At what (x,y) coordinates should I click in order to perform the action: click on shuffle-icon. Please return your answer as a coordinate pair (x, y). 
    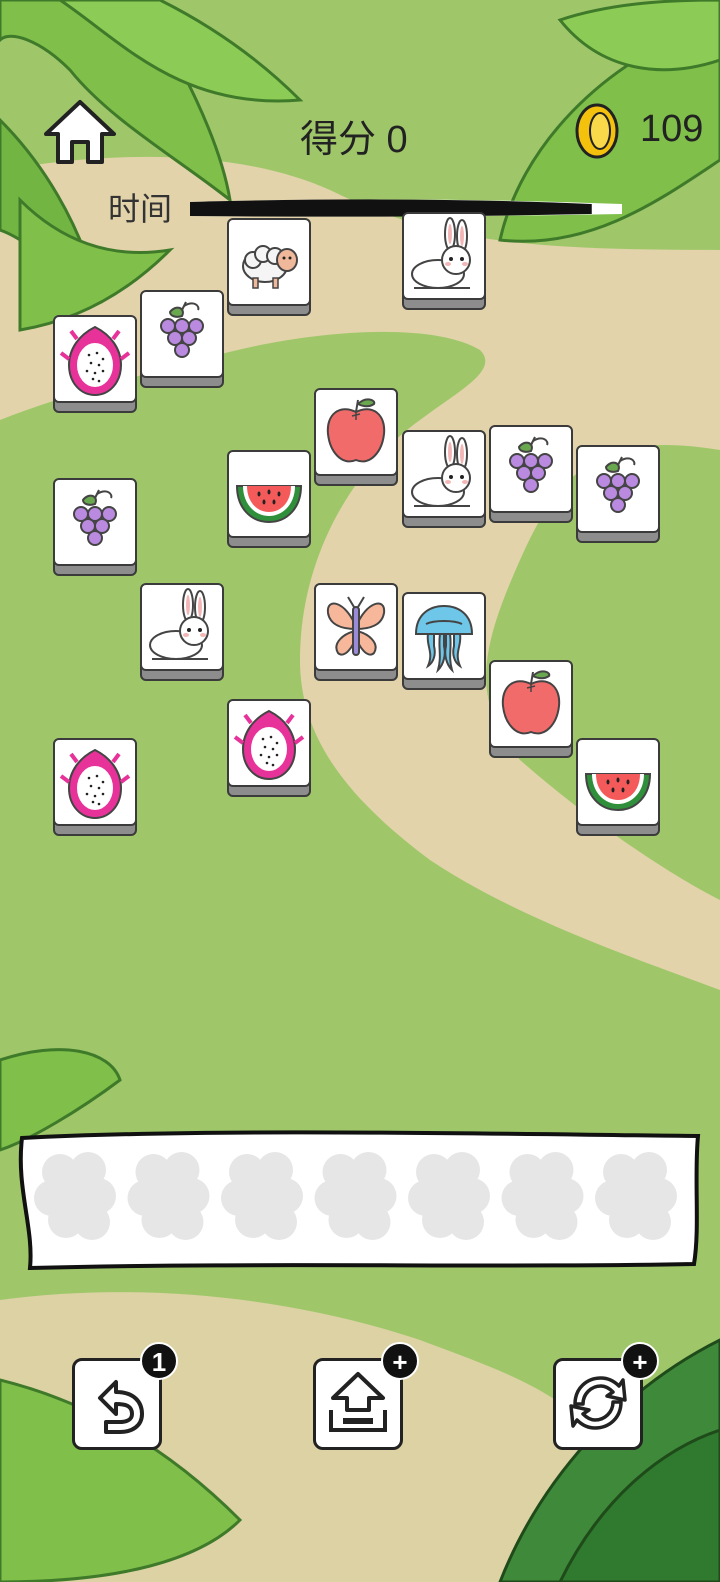
    Looking at the image, I should click on (598, 1403).